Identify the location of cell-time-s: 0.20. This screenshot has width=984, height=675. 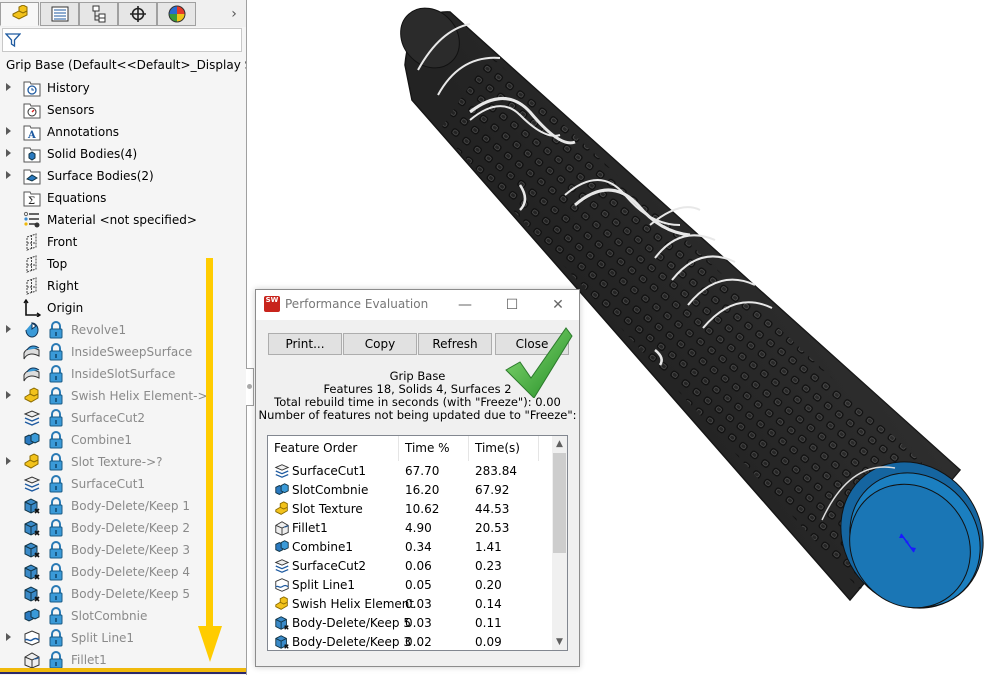
(488, 585).